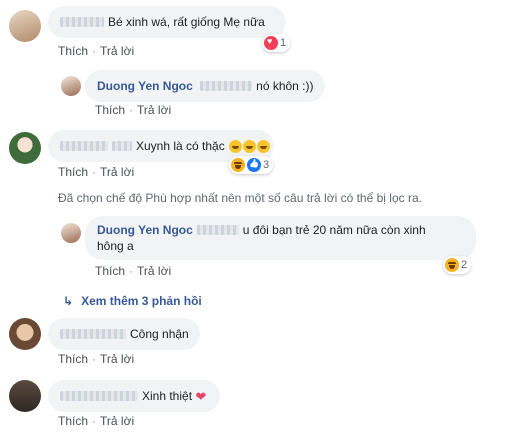 Image resolution: width=511 pixels, height=443 pixels. I want to click on reaction-summary: 1, so click(276, 43).